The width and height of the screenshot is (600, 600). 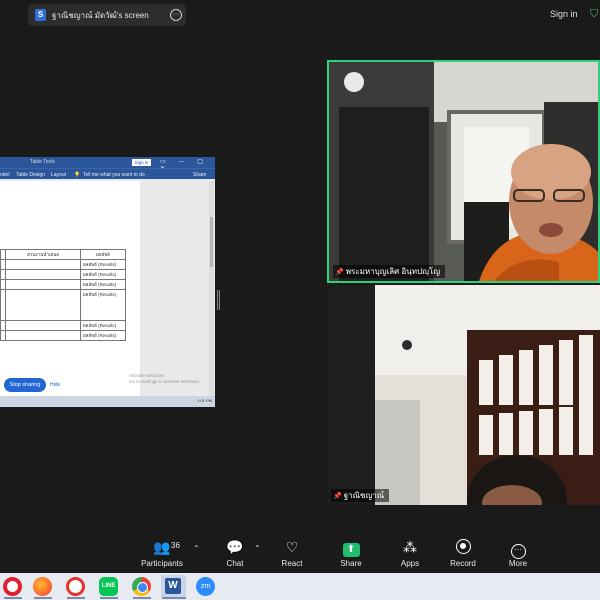 I want to click on firefox-icon, so click(x=42, y=586).